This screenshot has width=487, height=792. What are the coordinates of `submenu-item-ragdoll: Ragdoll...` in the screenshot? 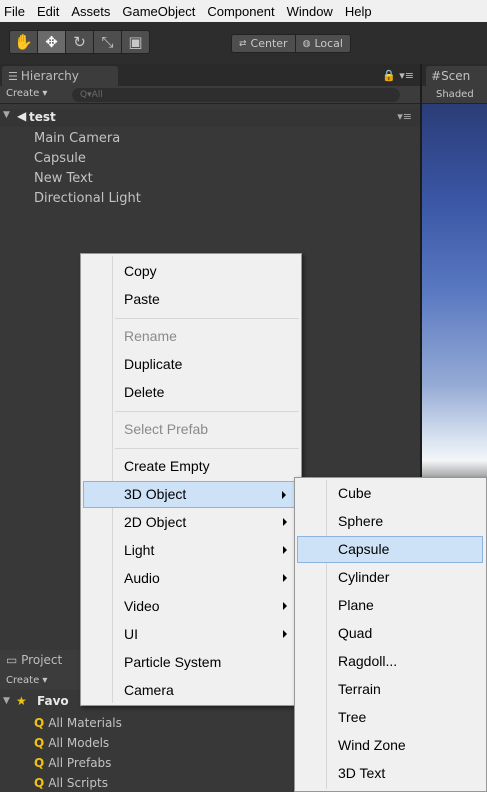 It's located at (390, 661).